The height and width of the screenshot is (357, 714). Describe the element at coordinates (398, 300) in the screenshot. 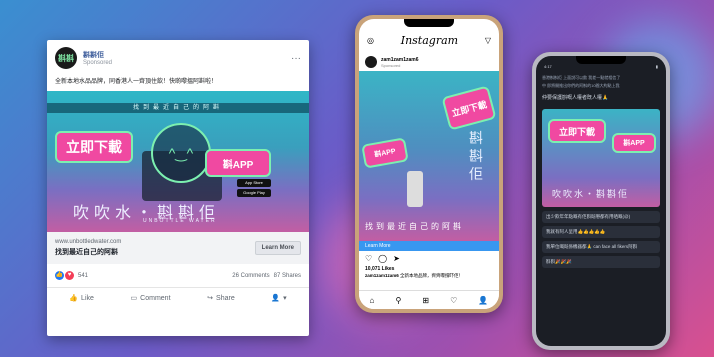

I see `search-icon: ⚲` at that location.